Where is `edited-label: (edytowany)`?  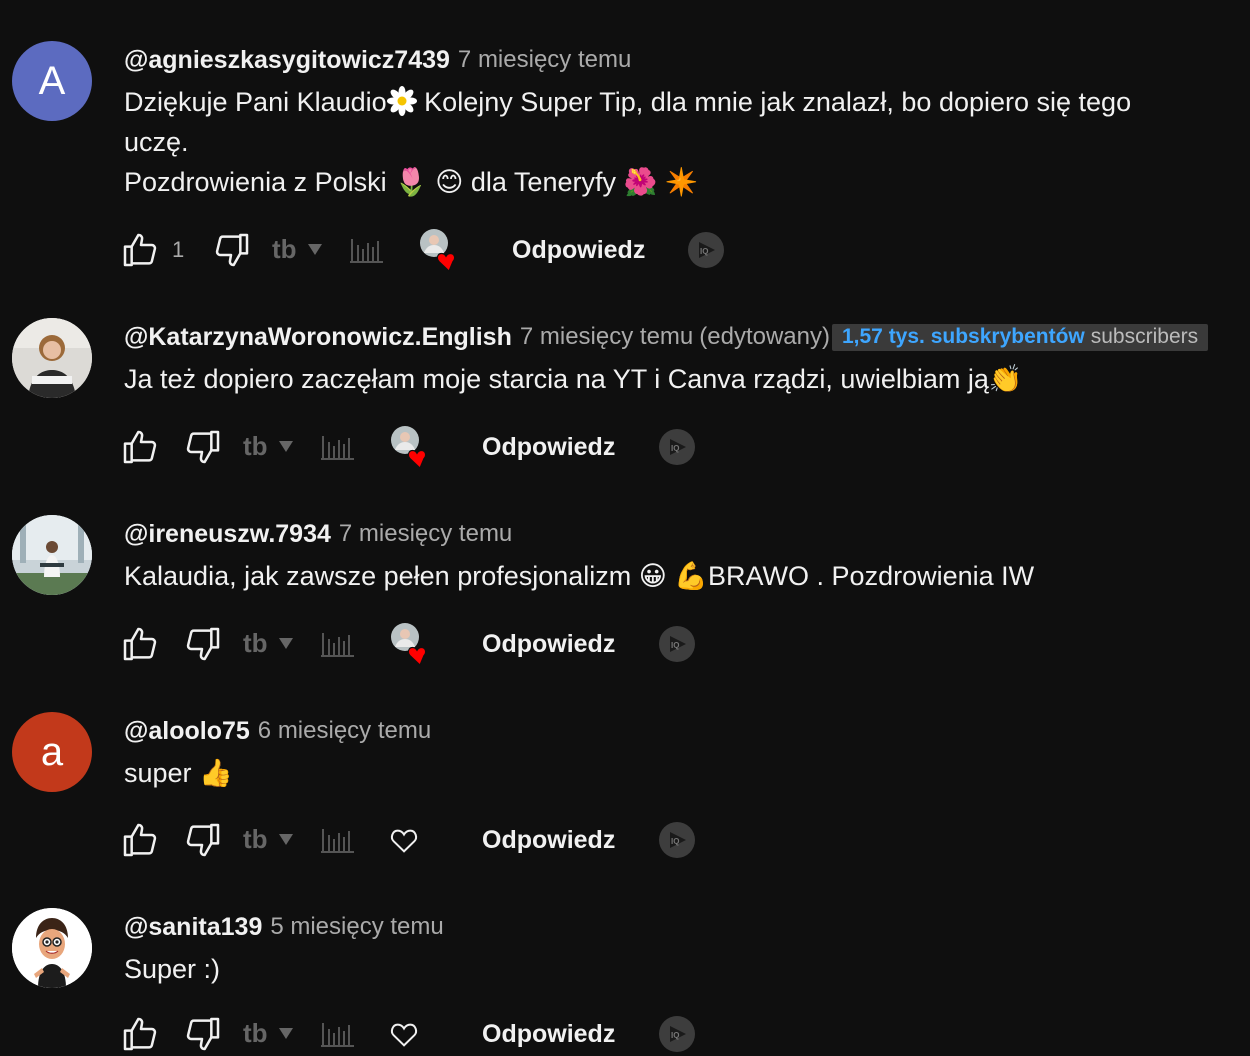 edited-label: (edytowany) is located at coordinates (764, 336).